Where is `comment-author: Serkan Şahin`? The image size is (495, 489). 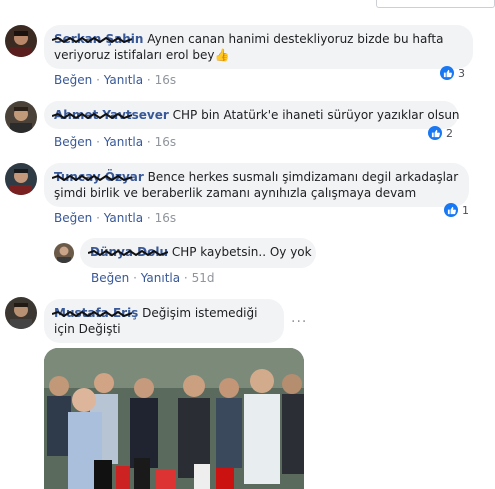 comment-author: Serkan Şahin is located at coordinates (97, 39).